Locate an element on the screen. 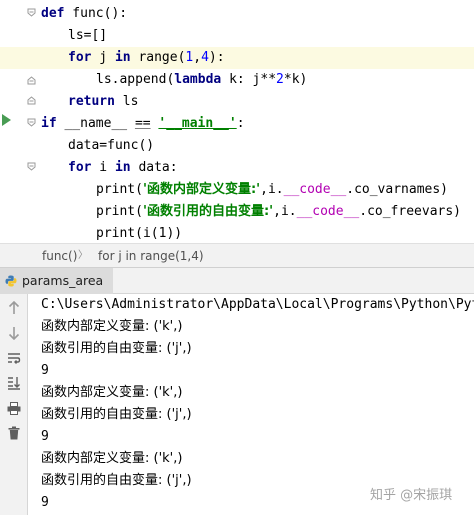 The height and width of the screenshot is (515, 474). code-token: ): is located at coordinates (216, 57).